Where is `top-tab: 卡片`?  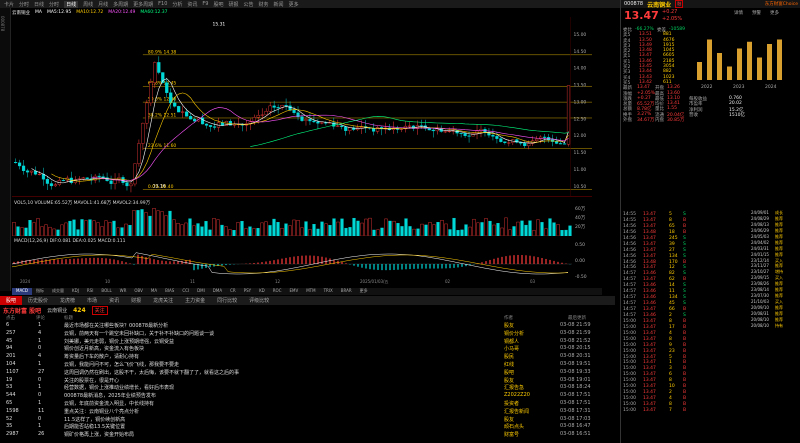 top-tab: 卡片 is located at coordinates (9, 4).